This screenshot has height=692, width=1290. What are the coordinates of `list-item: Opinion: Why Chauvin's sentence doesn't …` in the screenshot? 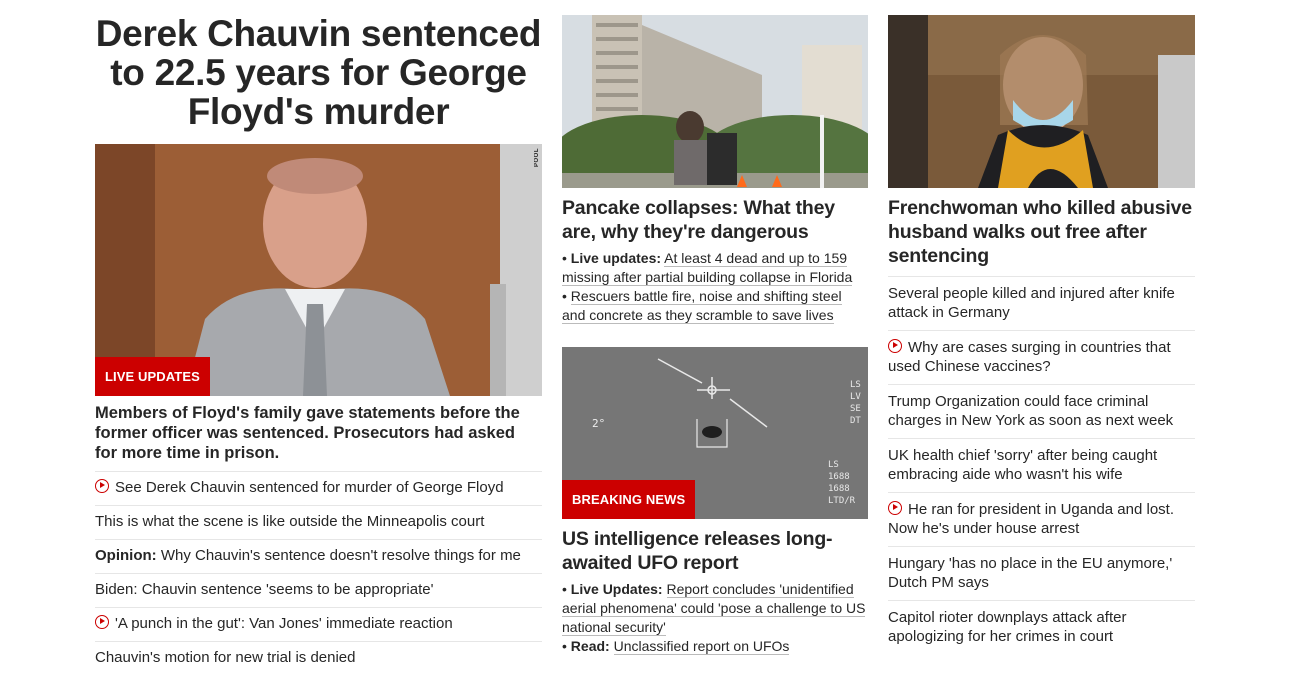 It's located at (318, 557).